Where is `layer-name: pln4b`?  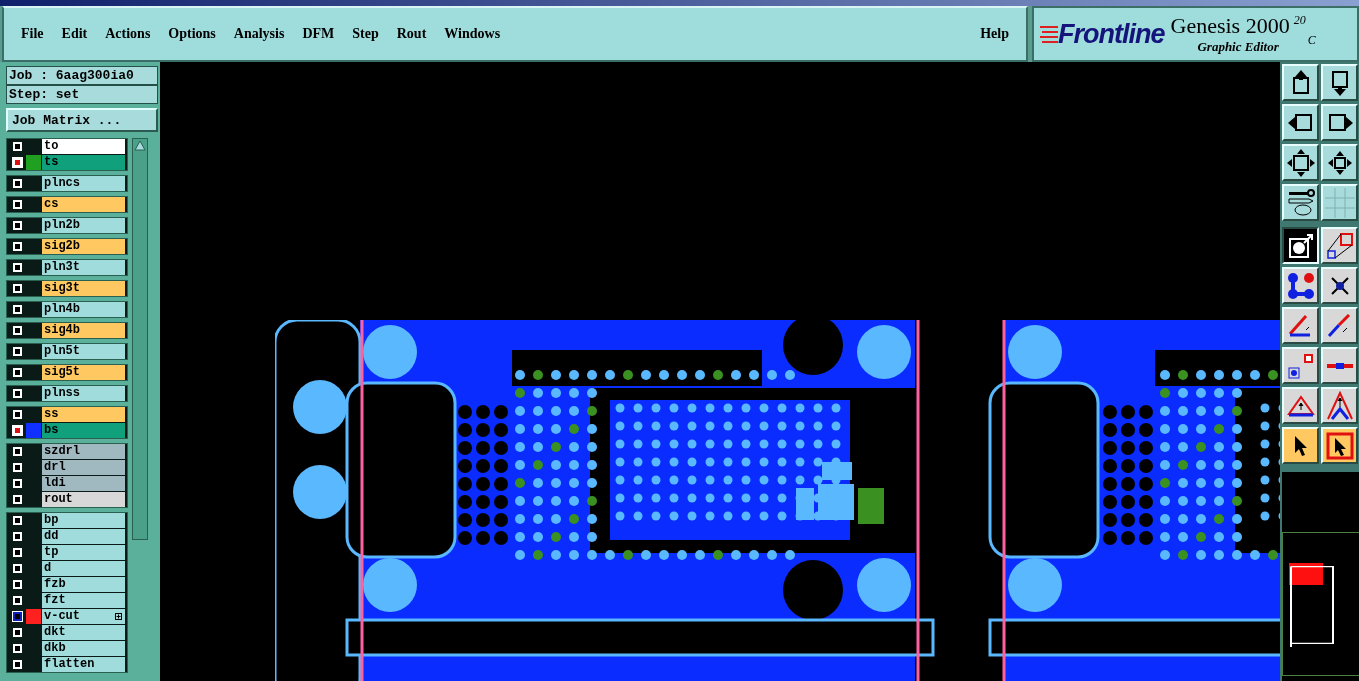 layer-name: pln4b is located at coordinates (83, 309).